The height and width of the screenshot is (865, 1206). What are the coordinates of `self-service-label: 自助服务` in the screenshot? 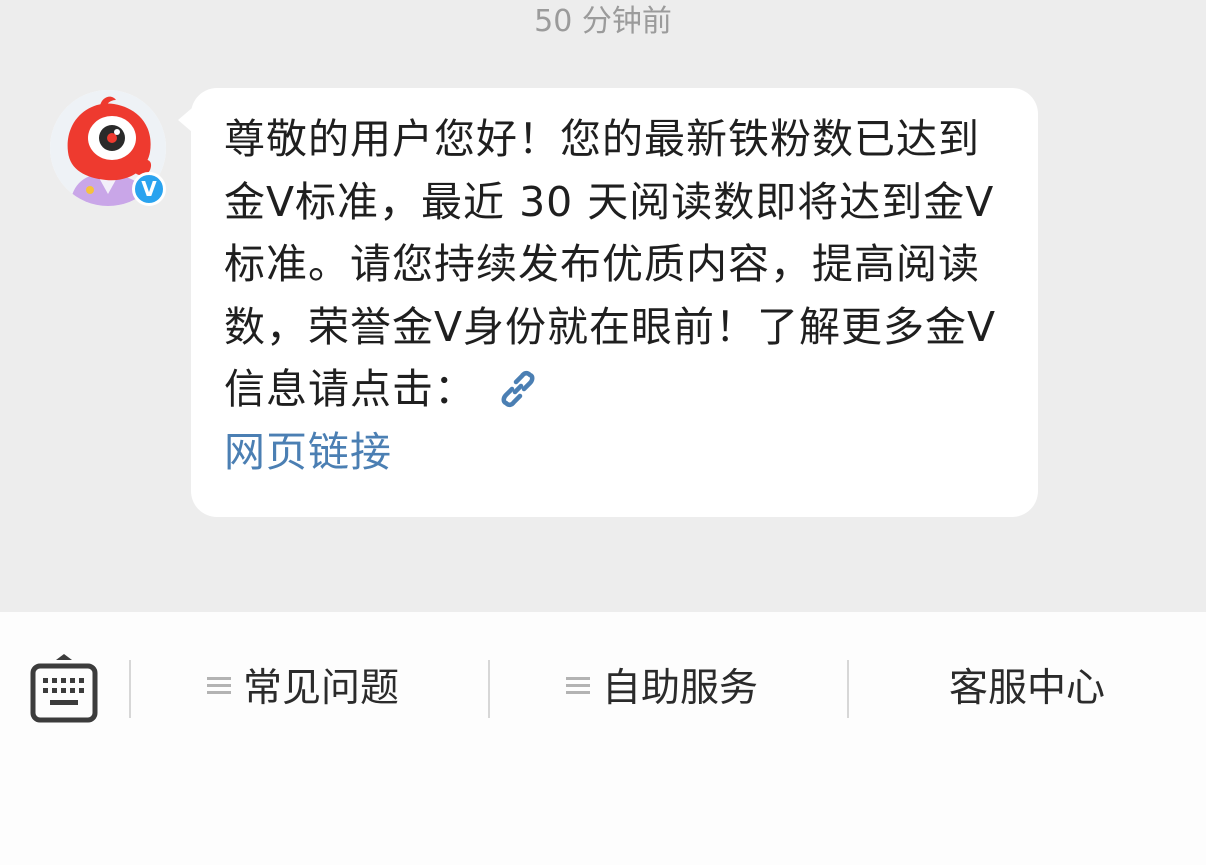 It's located at (680, 688).